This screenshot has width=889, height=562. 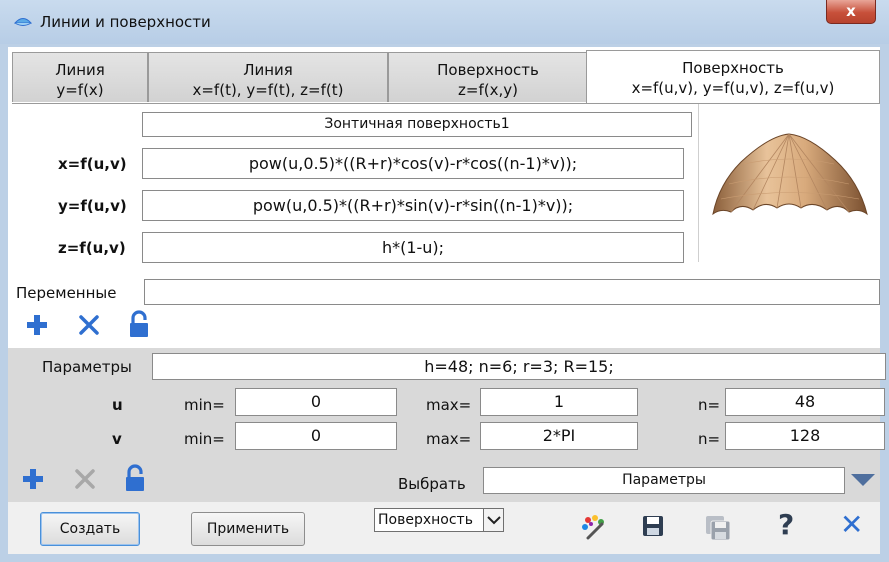 I want to click on variables-label: Переменные, so click(x=66, y=293).